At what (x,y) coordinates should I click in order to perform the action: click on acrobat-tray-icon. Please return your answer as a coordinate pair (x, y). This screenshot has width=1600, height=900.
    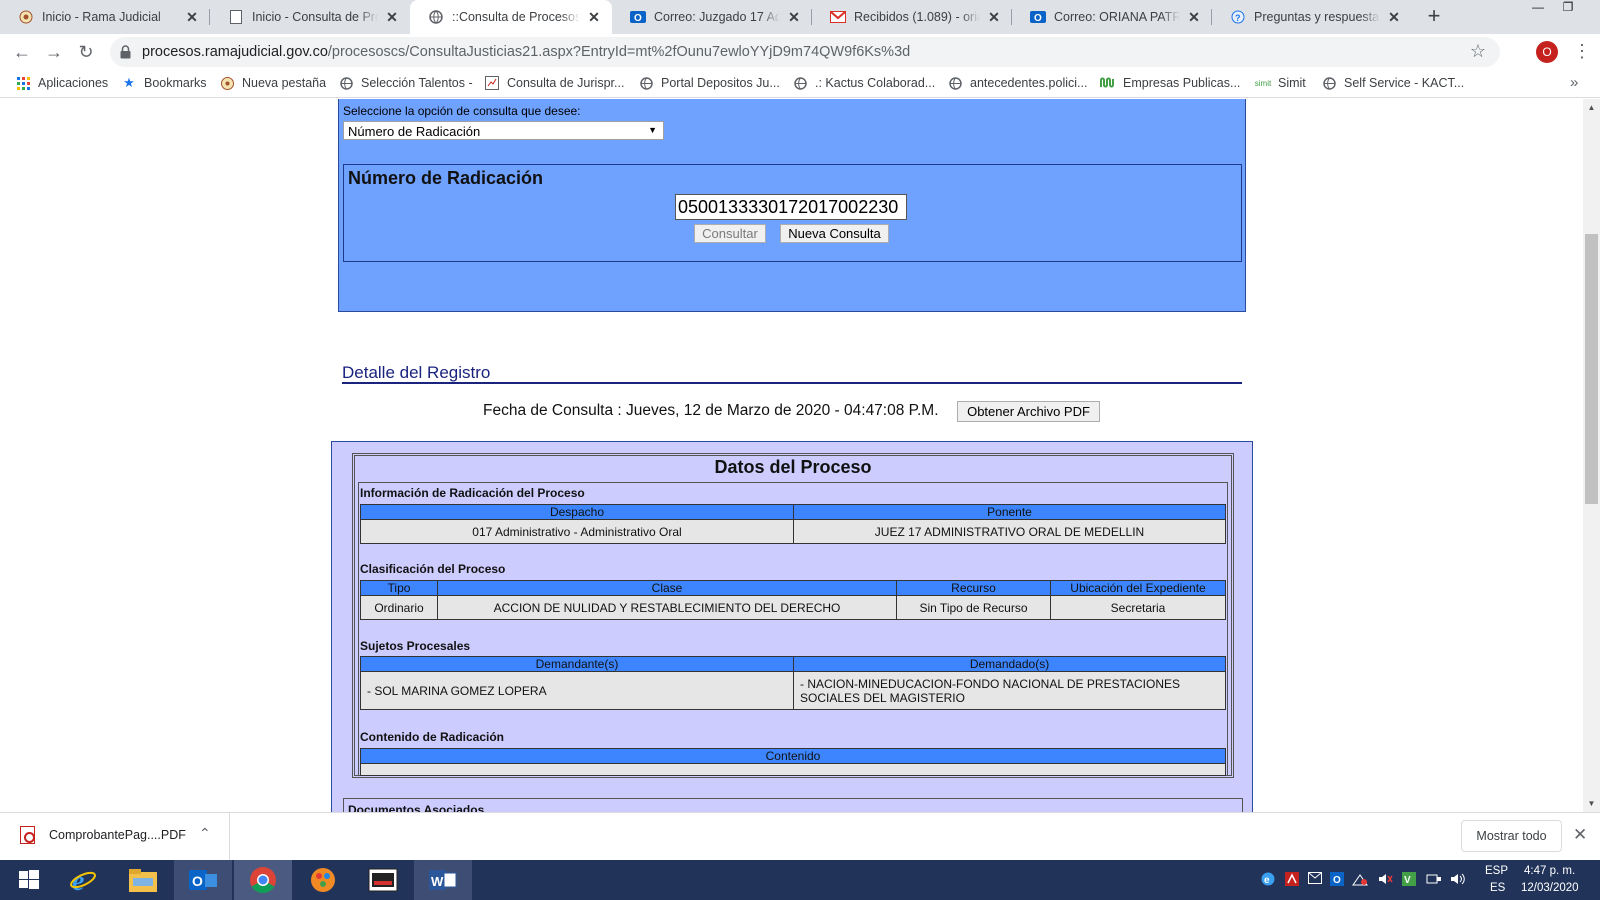
    Looking at the image, I should click on (1292, 880).